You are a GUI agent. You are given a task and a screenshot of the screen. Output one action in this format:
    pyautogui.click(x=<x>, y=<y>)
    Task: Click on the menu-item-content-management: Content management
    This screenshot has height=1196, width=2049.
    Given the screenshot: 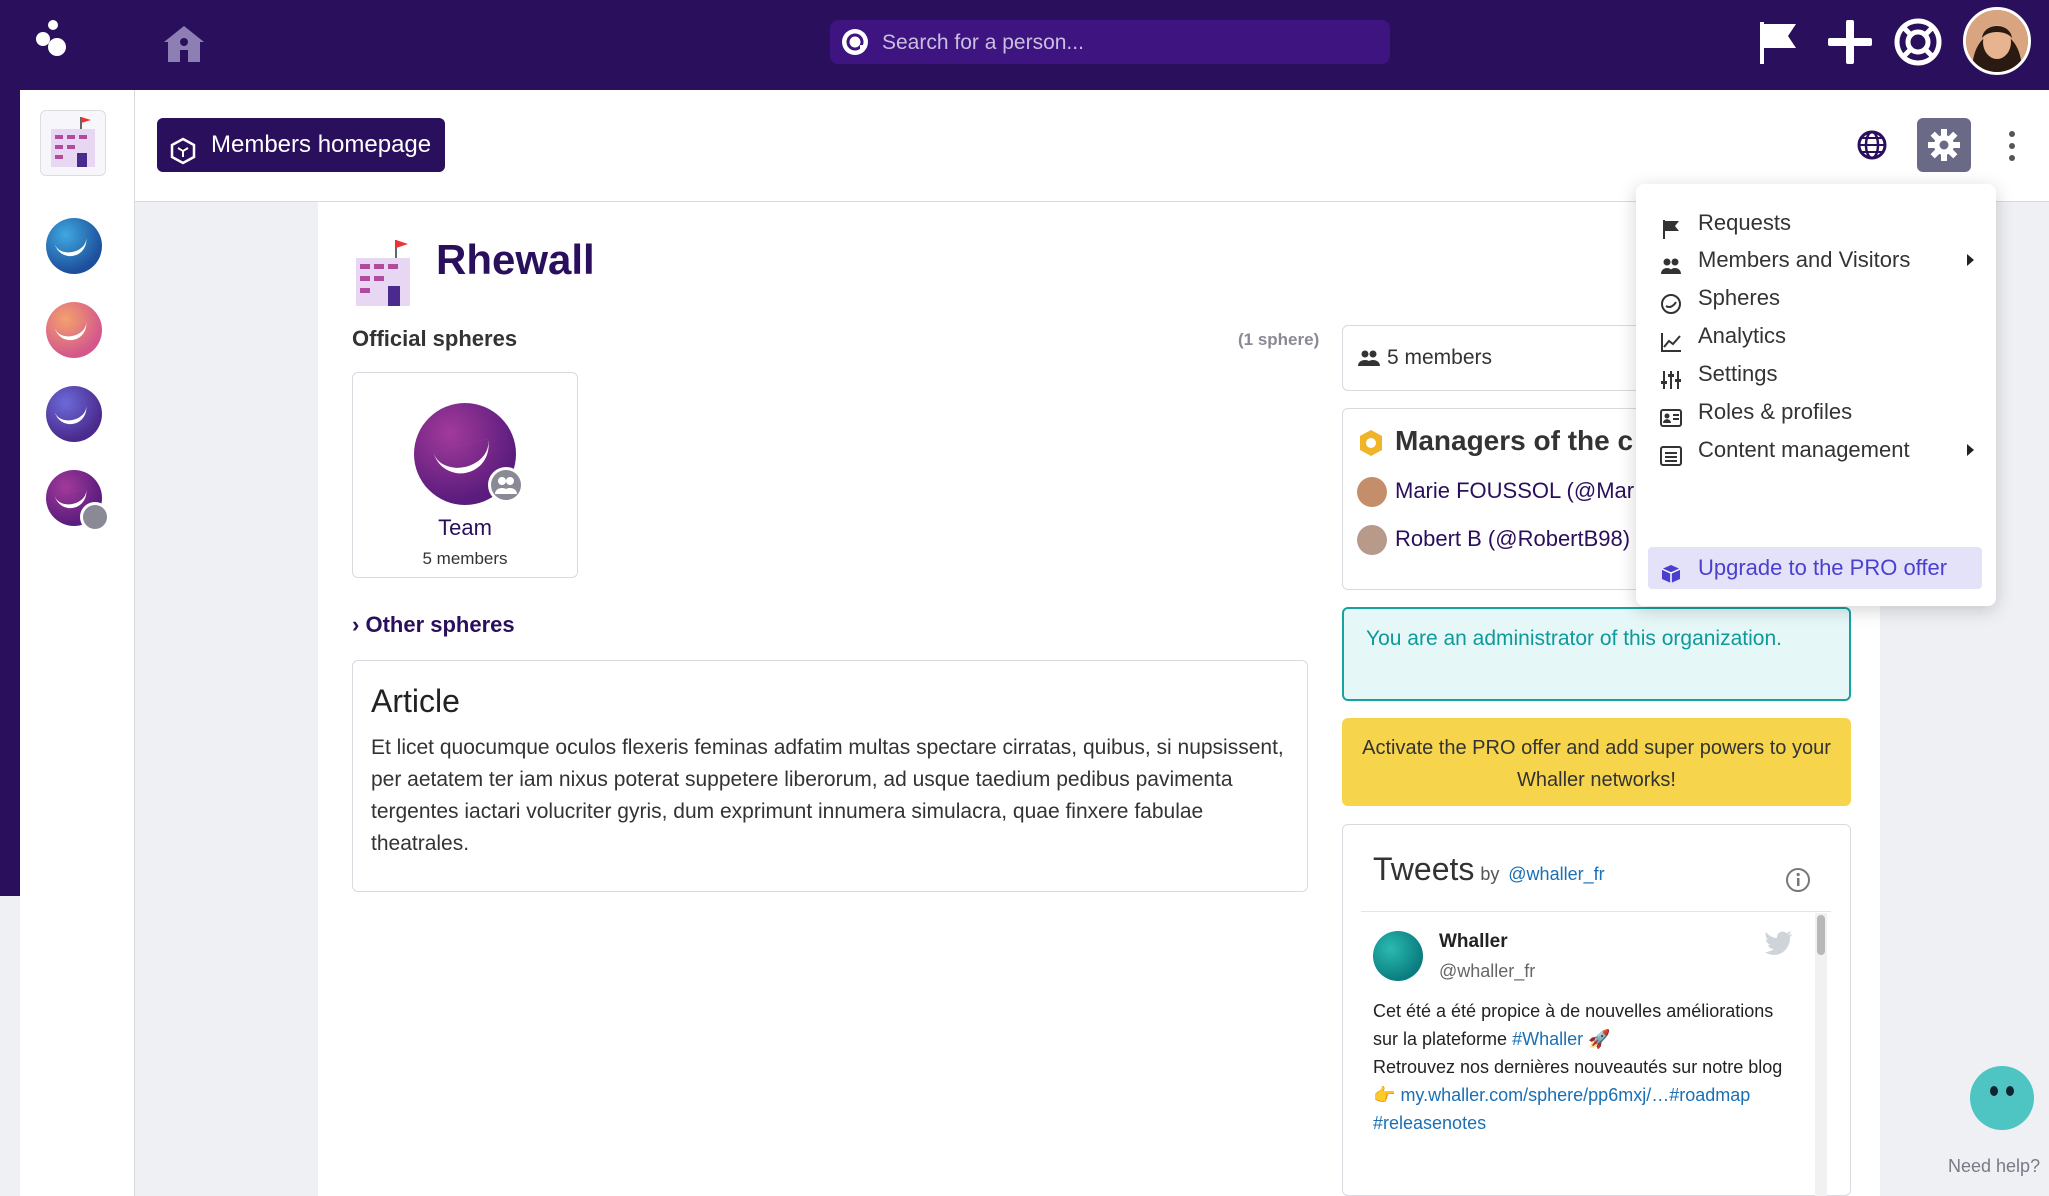 What is the action you would take?
    pyautogui.click(x=1815, y=450)
    